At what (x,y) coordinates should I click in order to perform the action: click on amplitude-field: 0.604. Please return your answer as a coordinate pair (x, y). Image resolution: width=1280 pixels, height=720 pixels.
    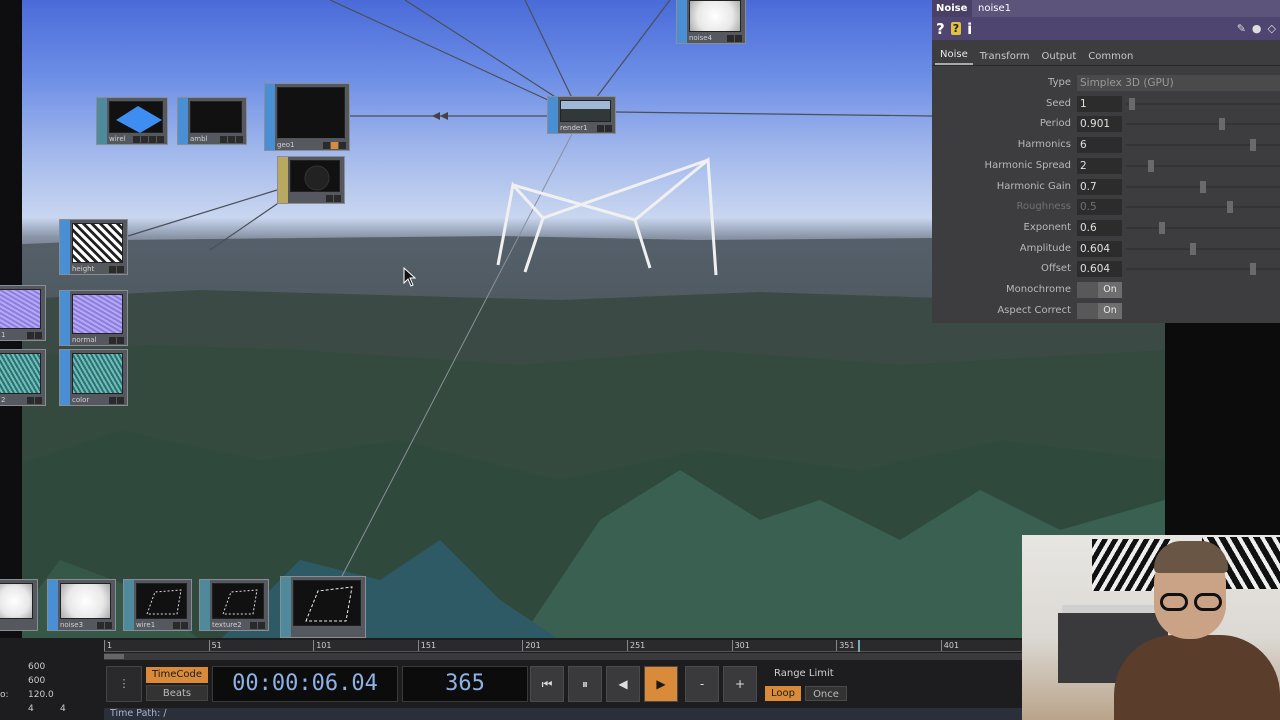
    Looking at the image, I should click on (1099, 248).